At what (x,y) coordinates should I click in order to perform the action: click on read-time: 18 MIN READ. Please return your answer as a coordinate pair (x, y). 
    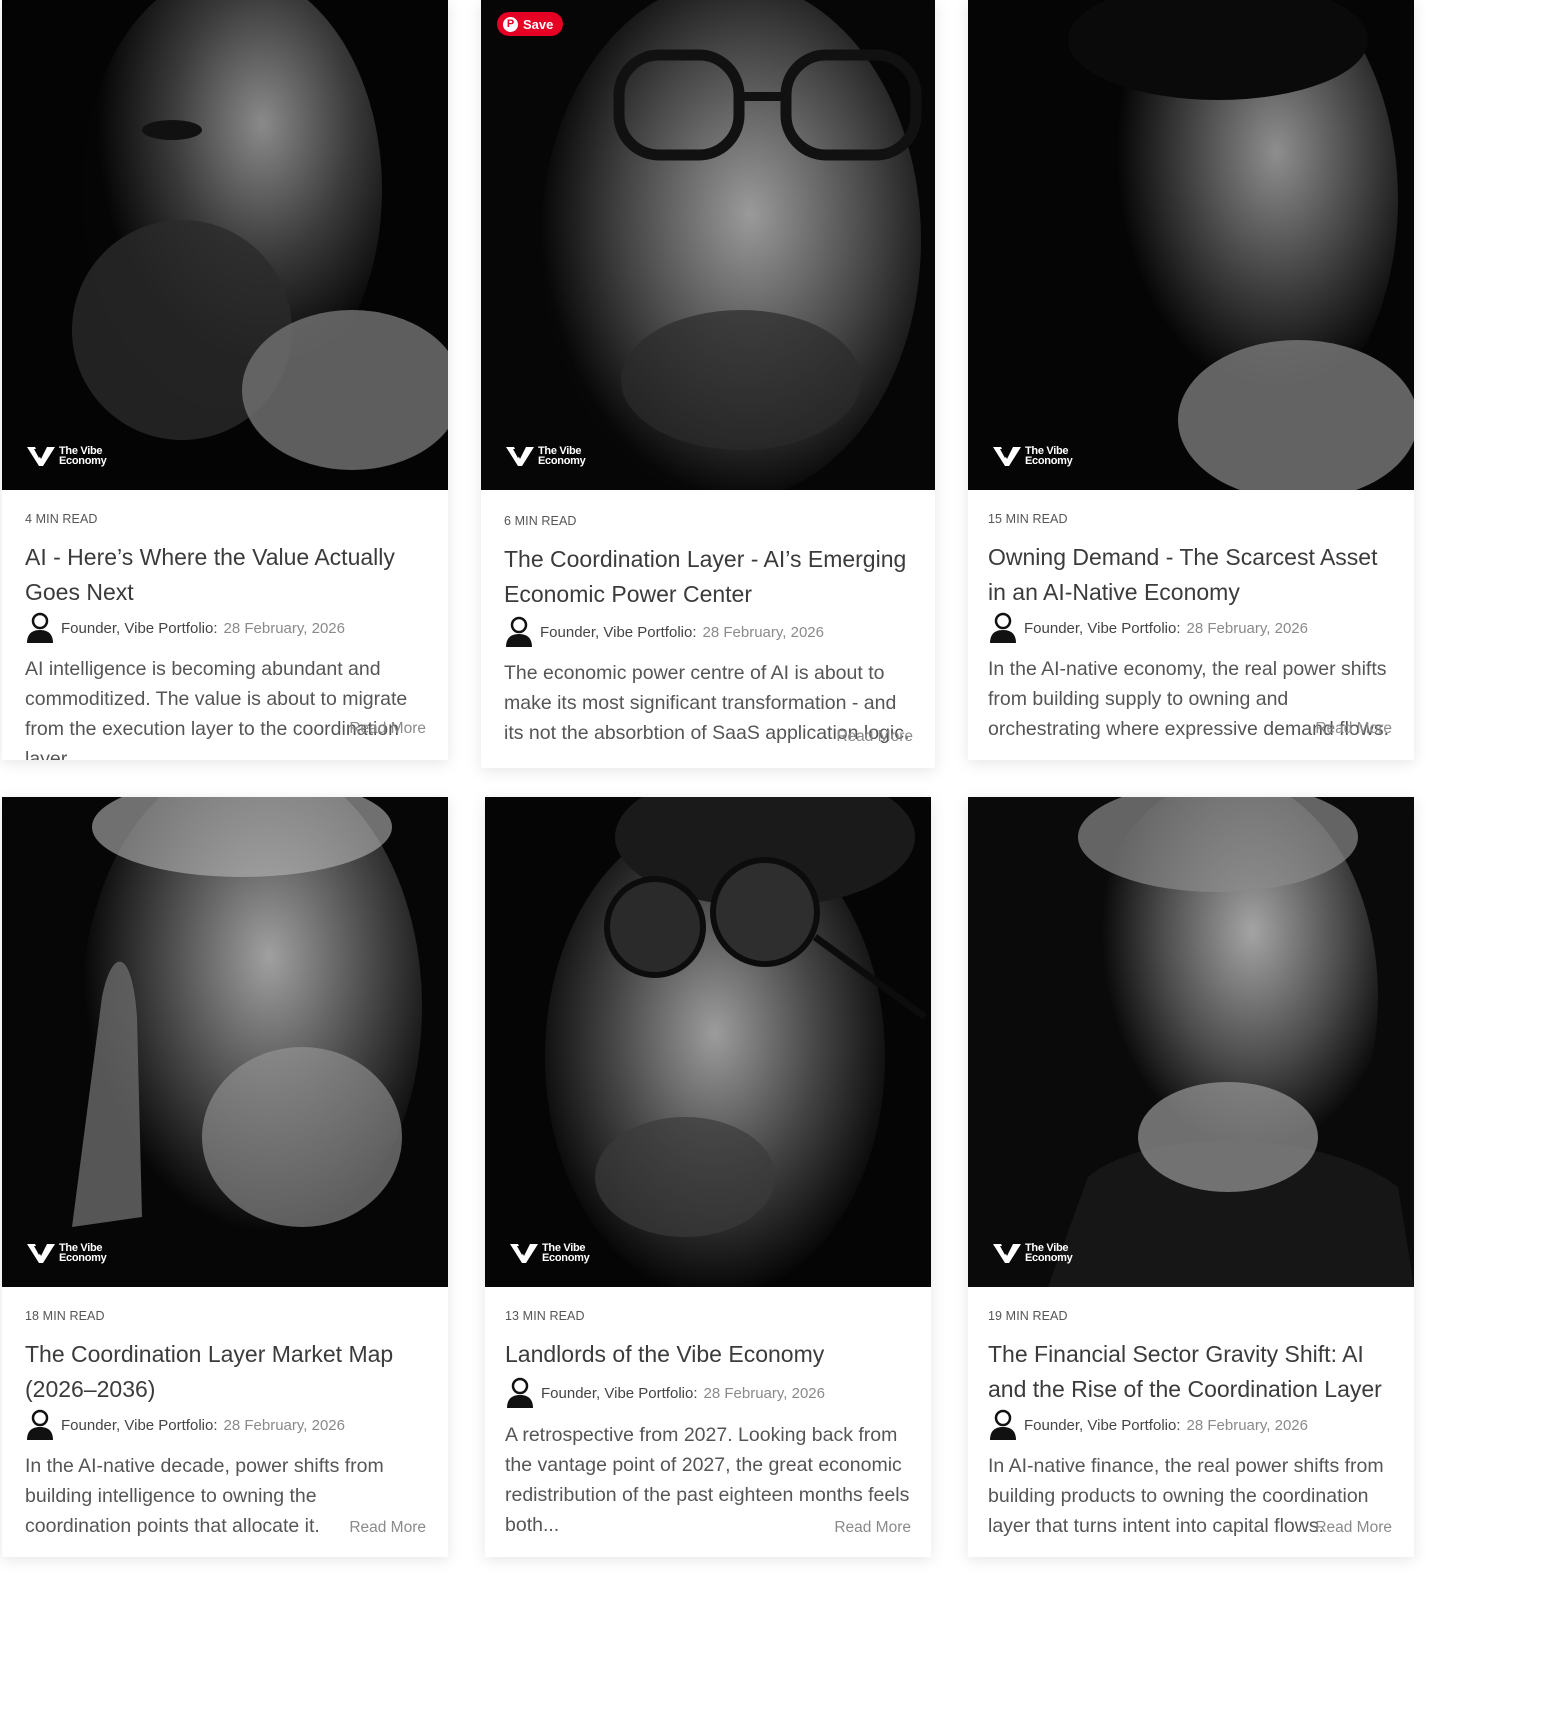
    Looking at the image, I should click on (65, 1316).